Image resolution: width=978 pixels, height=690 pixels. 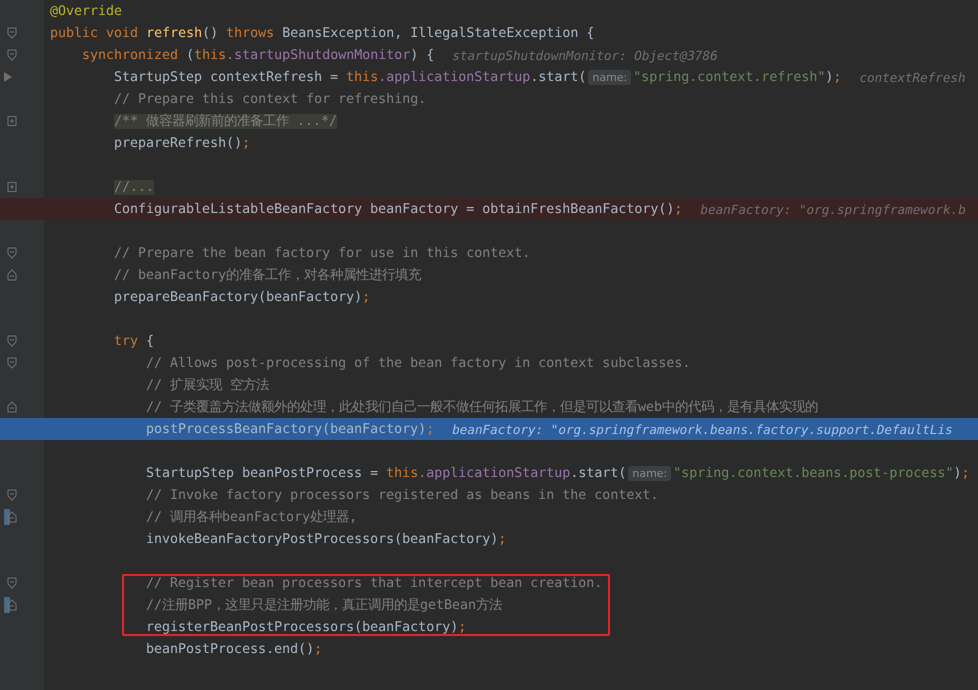 What do you see at coordinates (322, 33) in the screenshot?
I see `code-text: public void refresh() throws BeansException, IllegalStateException {` at bounding box center [322, 33].